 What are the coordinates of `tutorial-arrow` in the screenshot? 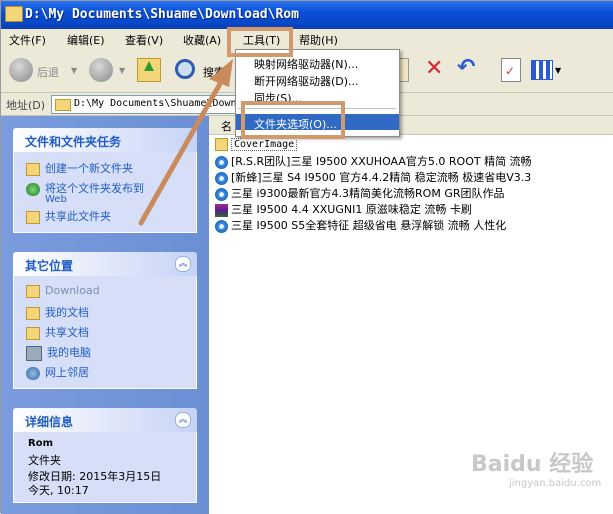 It's located at (185, 142).